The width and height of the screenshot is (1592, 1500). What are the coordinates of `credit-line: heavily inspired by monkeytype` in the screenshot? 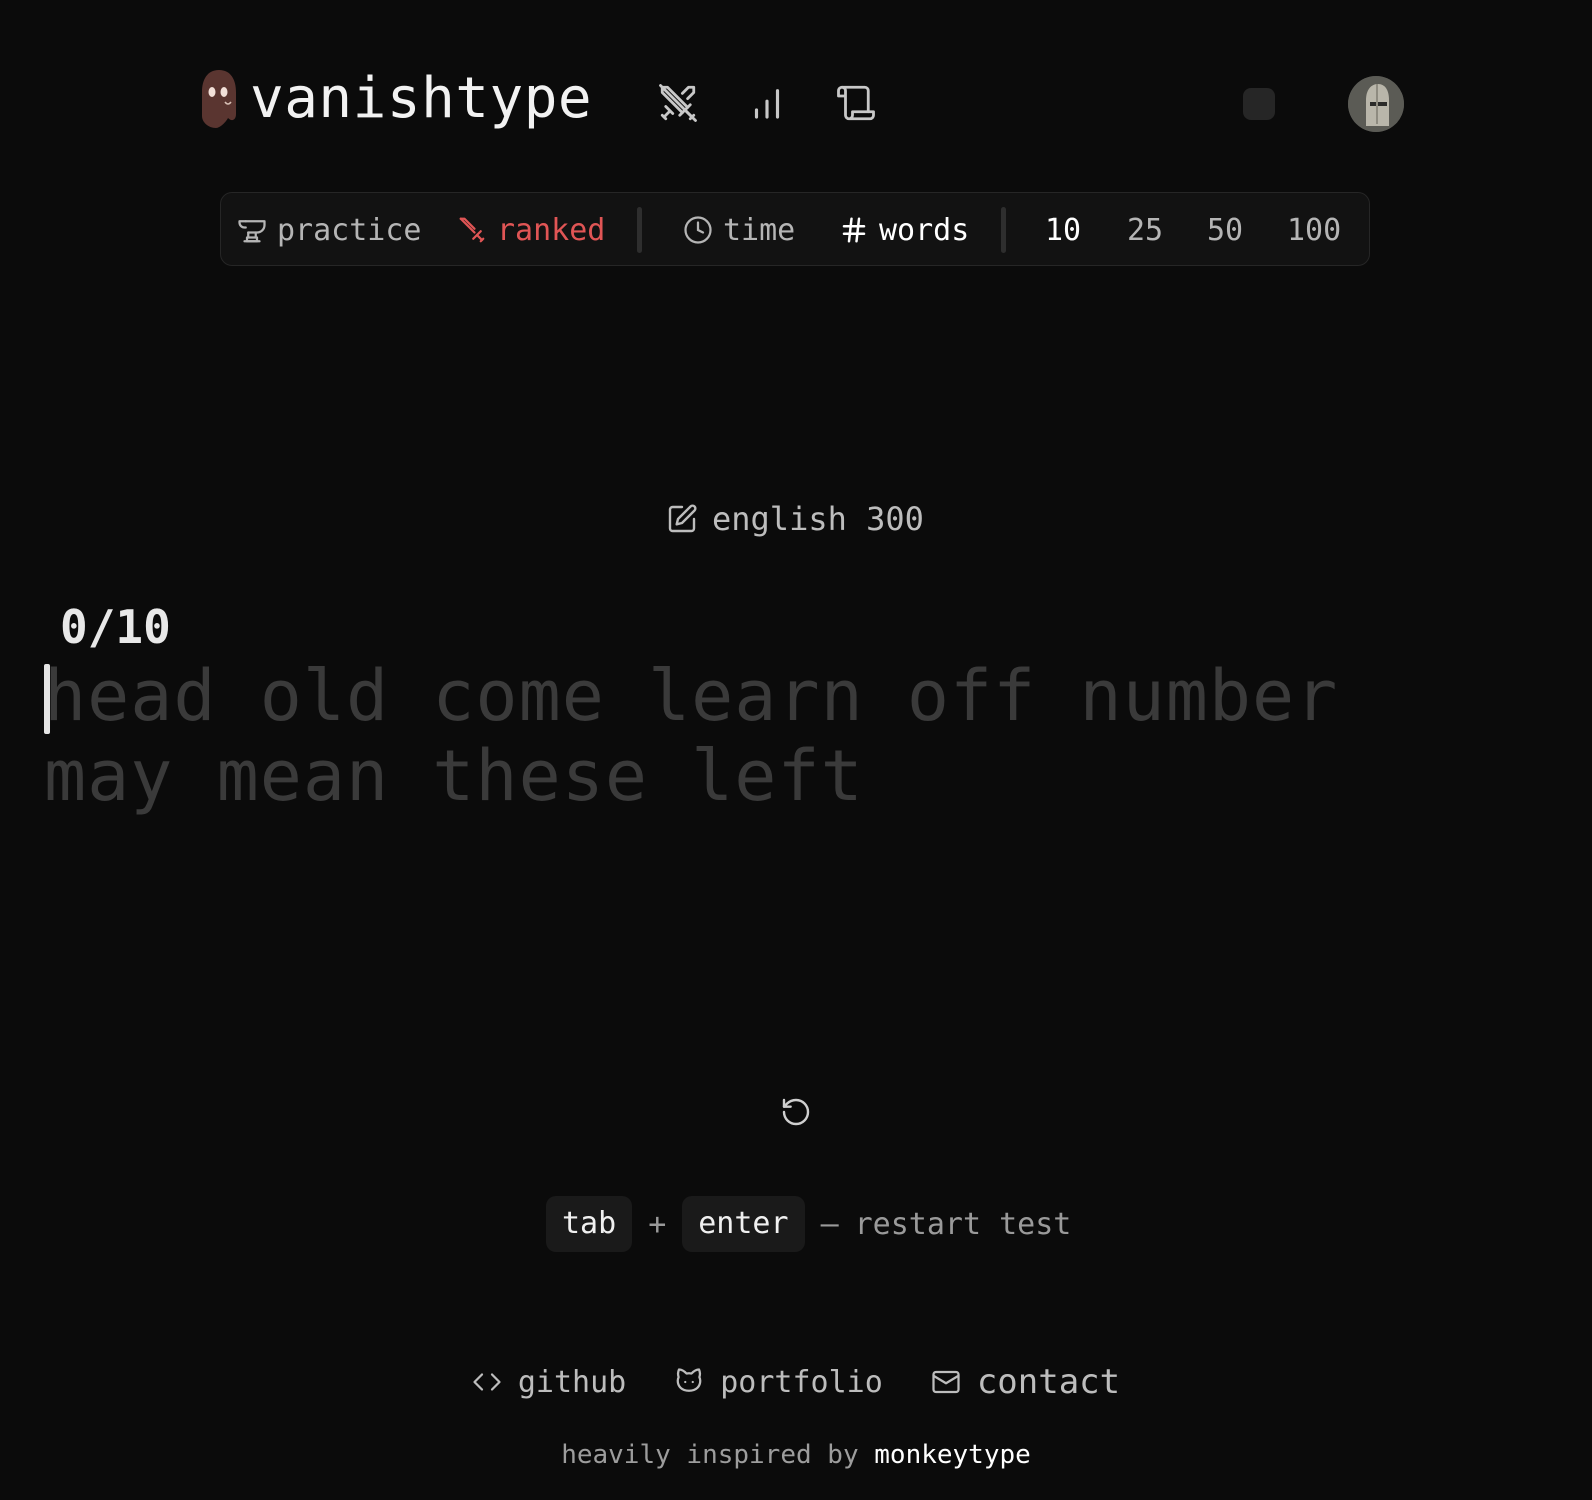 It's located at (796, 1455).